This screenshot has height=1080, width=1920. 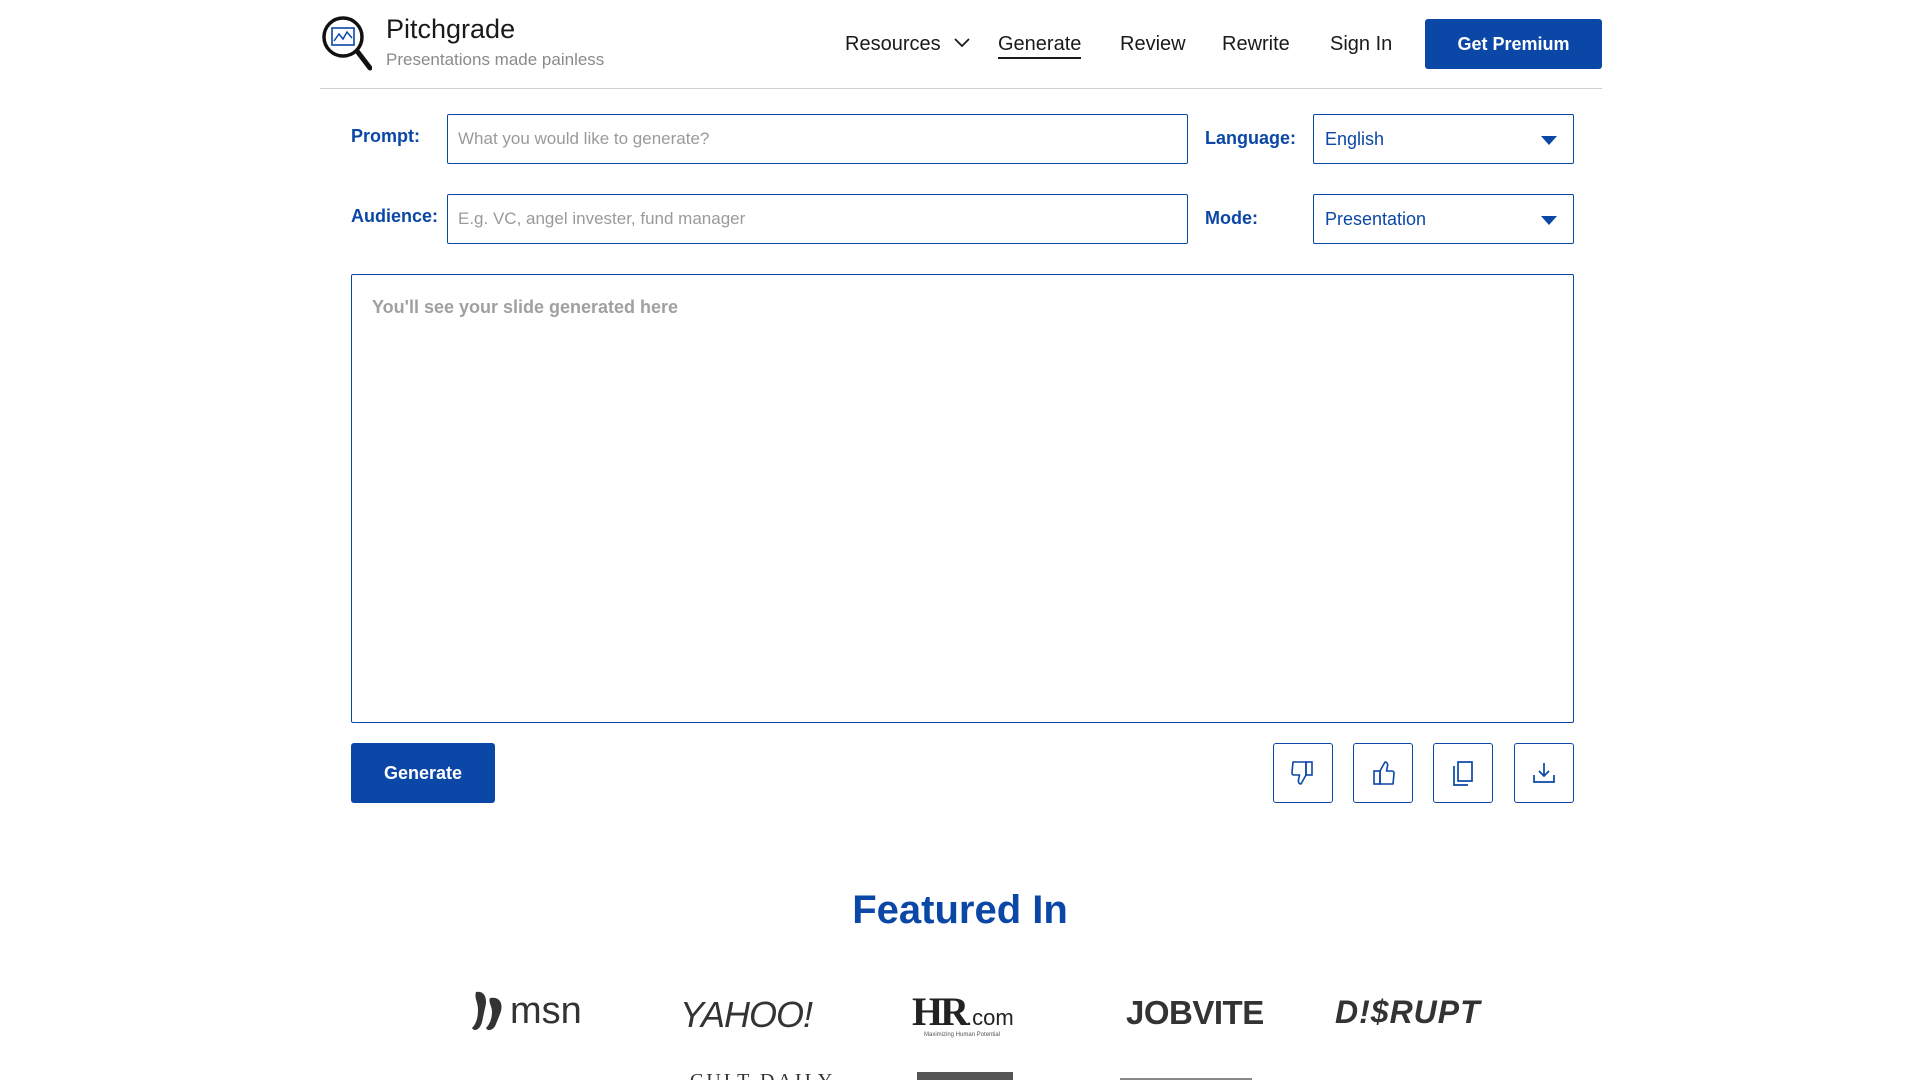 What do you see at coordinates (1040, 46) in the screenshot?
I see `nav-generate: Generate` at bounding box center [1040, 46].